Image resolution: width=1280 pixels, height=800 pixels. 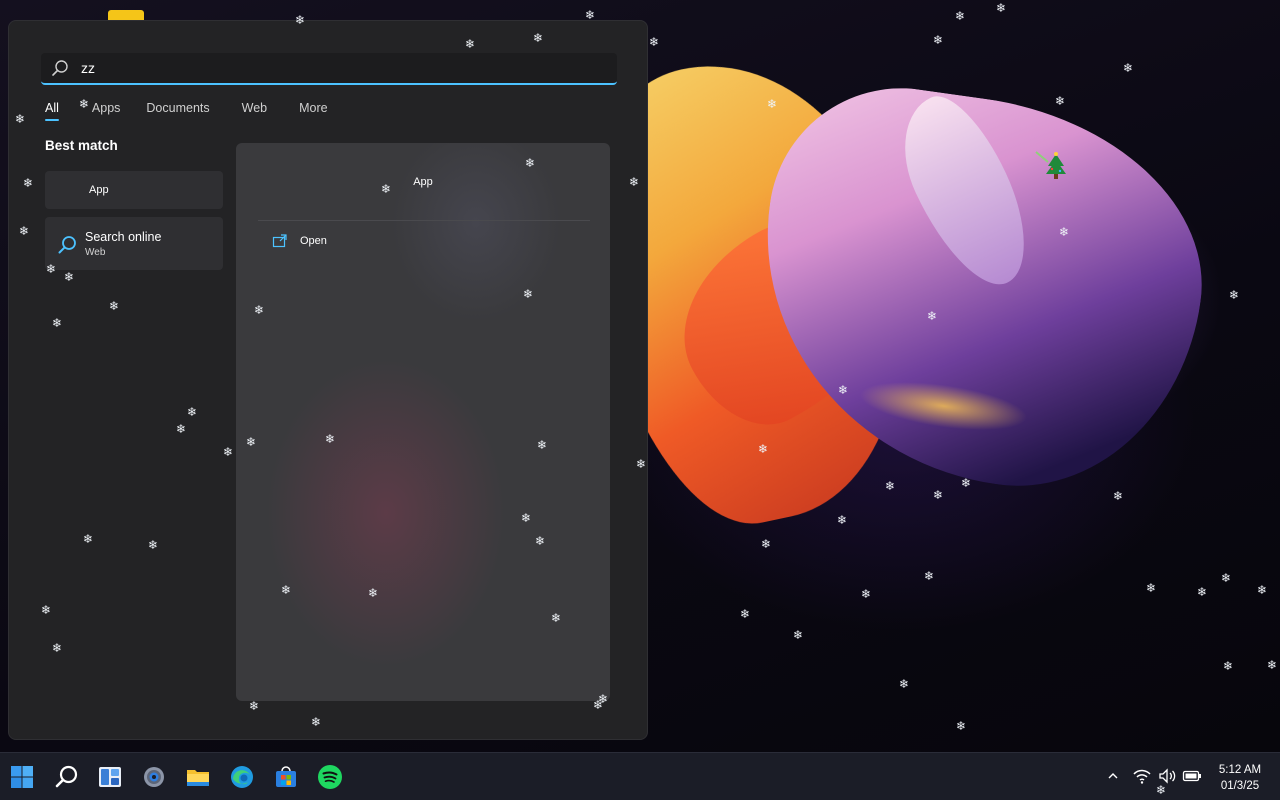 I want to click on system-clock: 5:12 AM 01/3/25, so click(x=1240, y=778).